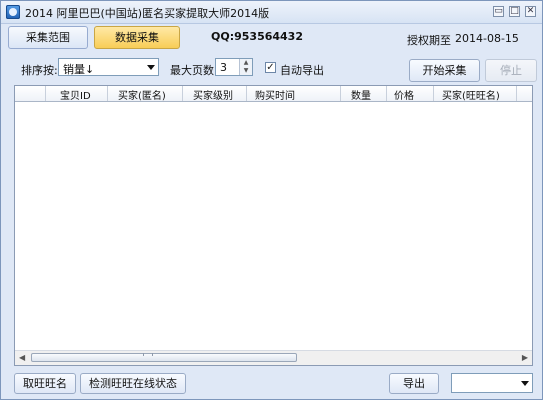  What do you see at coordinates (213, 94) in the screenshot?
I see `col-buyer-level: 买家级别` at bounding box center [213, 94].